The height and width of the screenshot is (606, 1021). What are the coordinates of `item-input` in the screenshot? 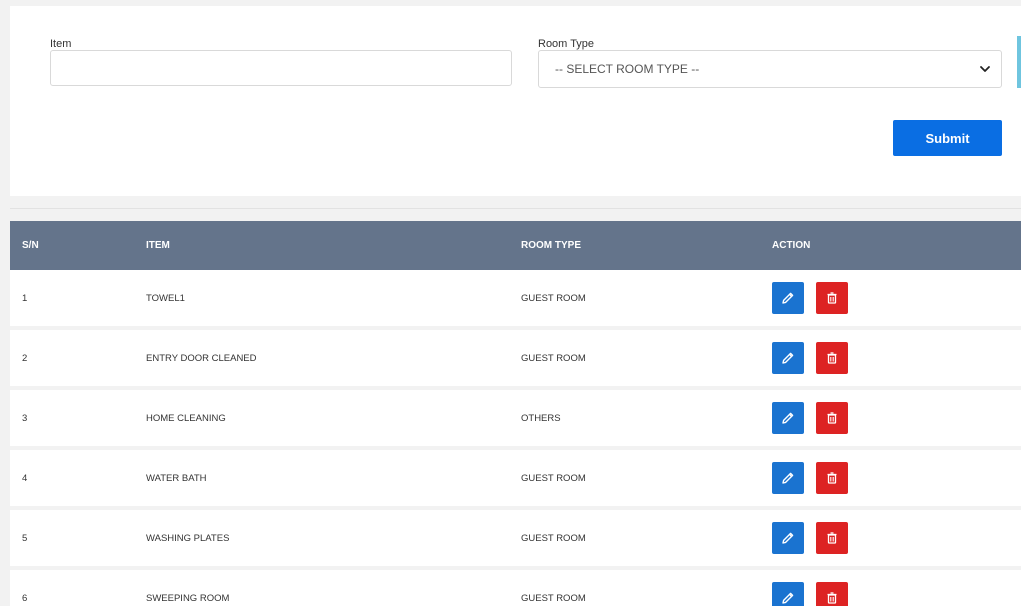 It's located at (281, 68).